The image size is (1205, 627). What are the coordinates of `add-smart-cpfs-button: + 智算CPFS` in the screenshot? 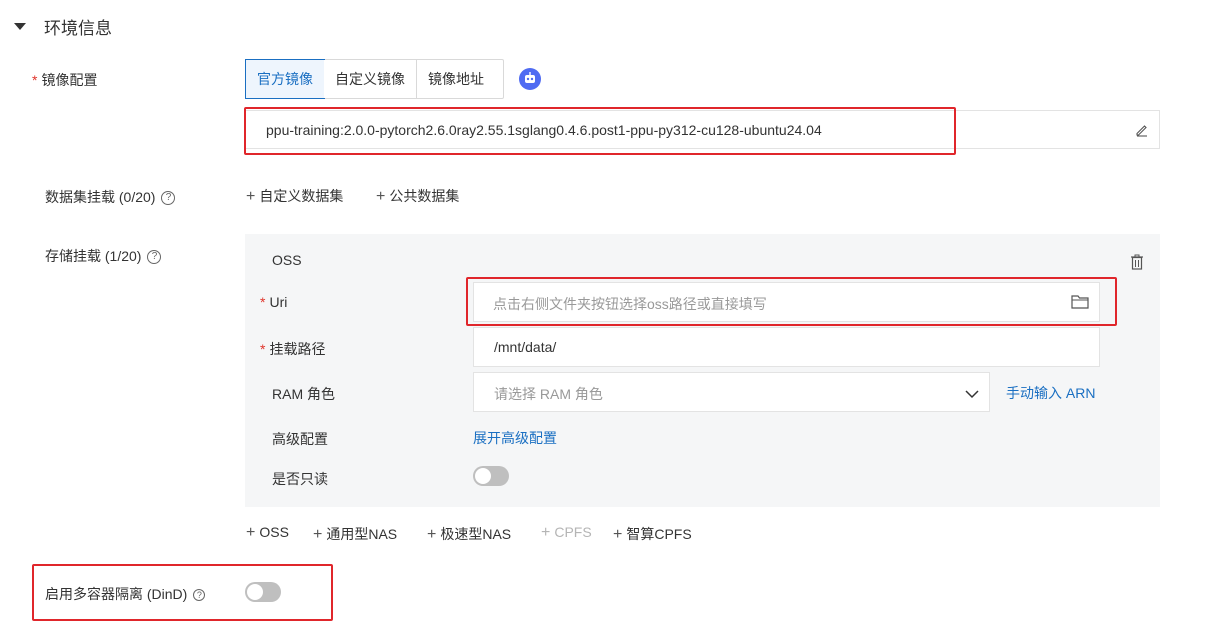 It's located at (652, 534).